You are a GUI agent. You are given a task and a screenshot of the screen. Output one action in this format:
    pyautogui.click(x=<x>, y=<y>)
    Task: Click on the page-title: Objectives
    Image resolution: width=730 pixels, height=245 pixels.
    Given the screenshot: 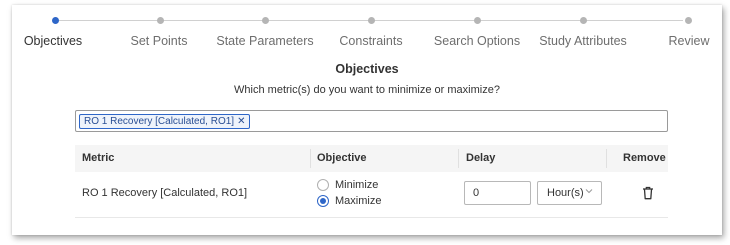 What is the action you would take?
    pyautogui.click(x=367, y=69)
    